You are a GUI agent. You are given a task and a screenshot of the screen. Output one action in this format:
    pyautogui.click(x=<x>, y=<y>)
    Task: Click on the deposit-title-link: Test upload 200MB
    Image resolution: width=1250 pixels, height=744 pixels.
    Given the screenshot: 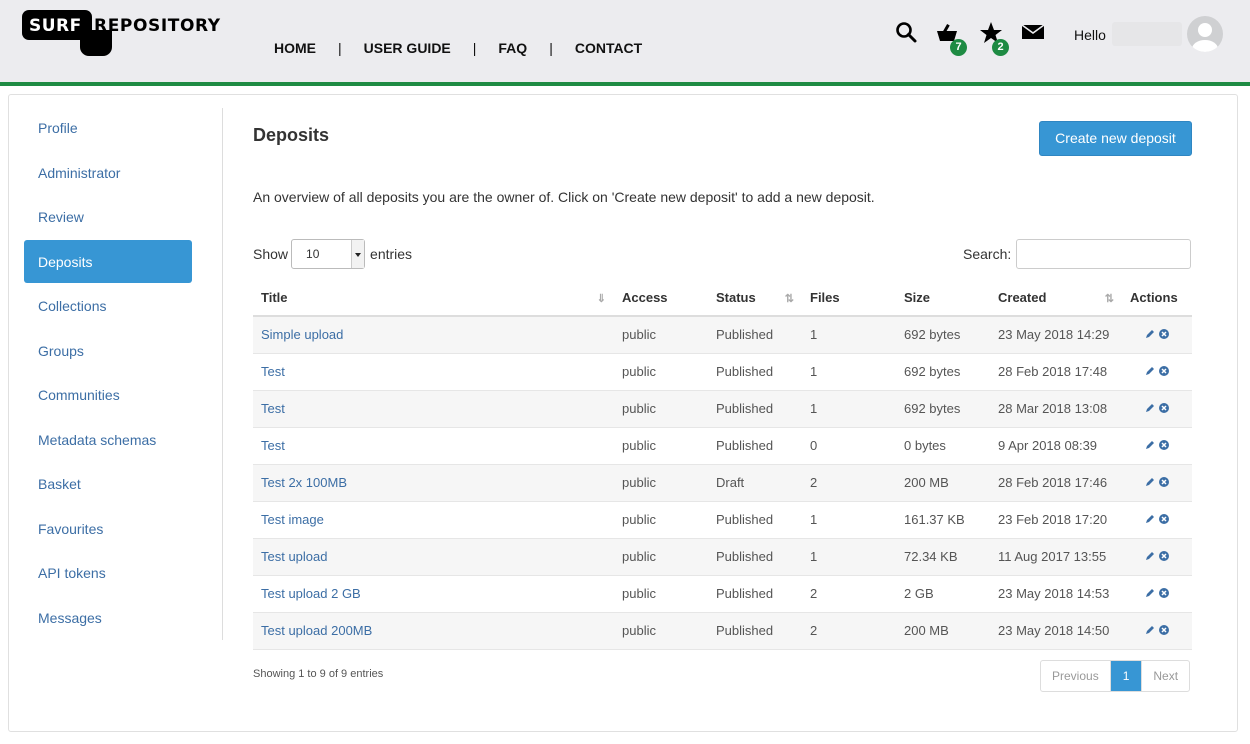 What is the action you would take?
    pyautogui.click(x=316, y=630)
    